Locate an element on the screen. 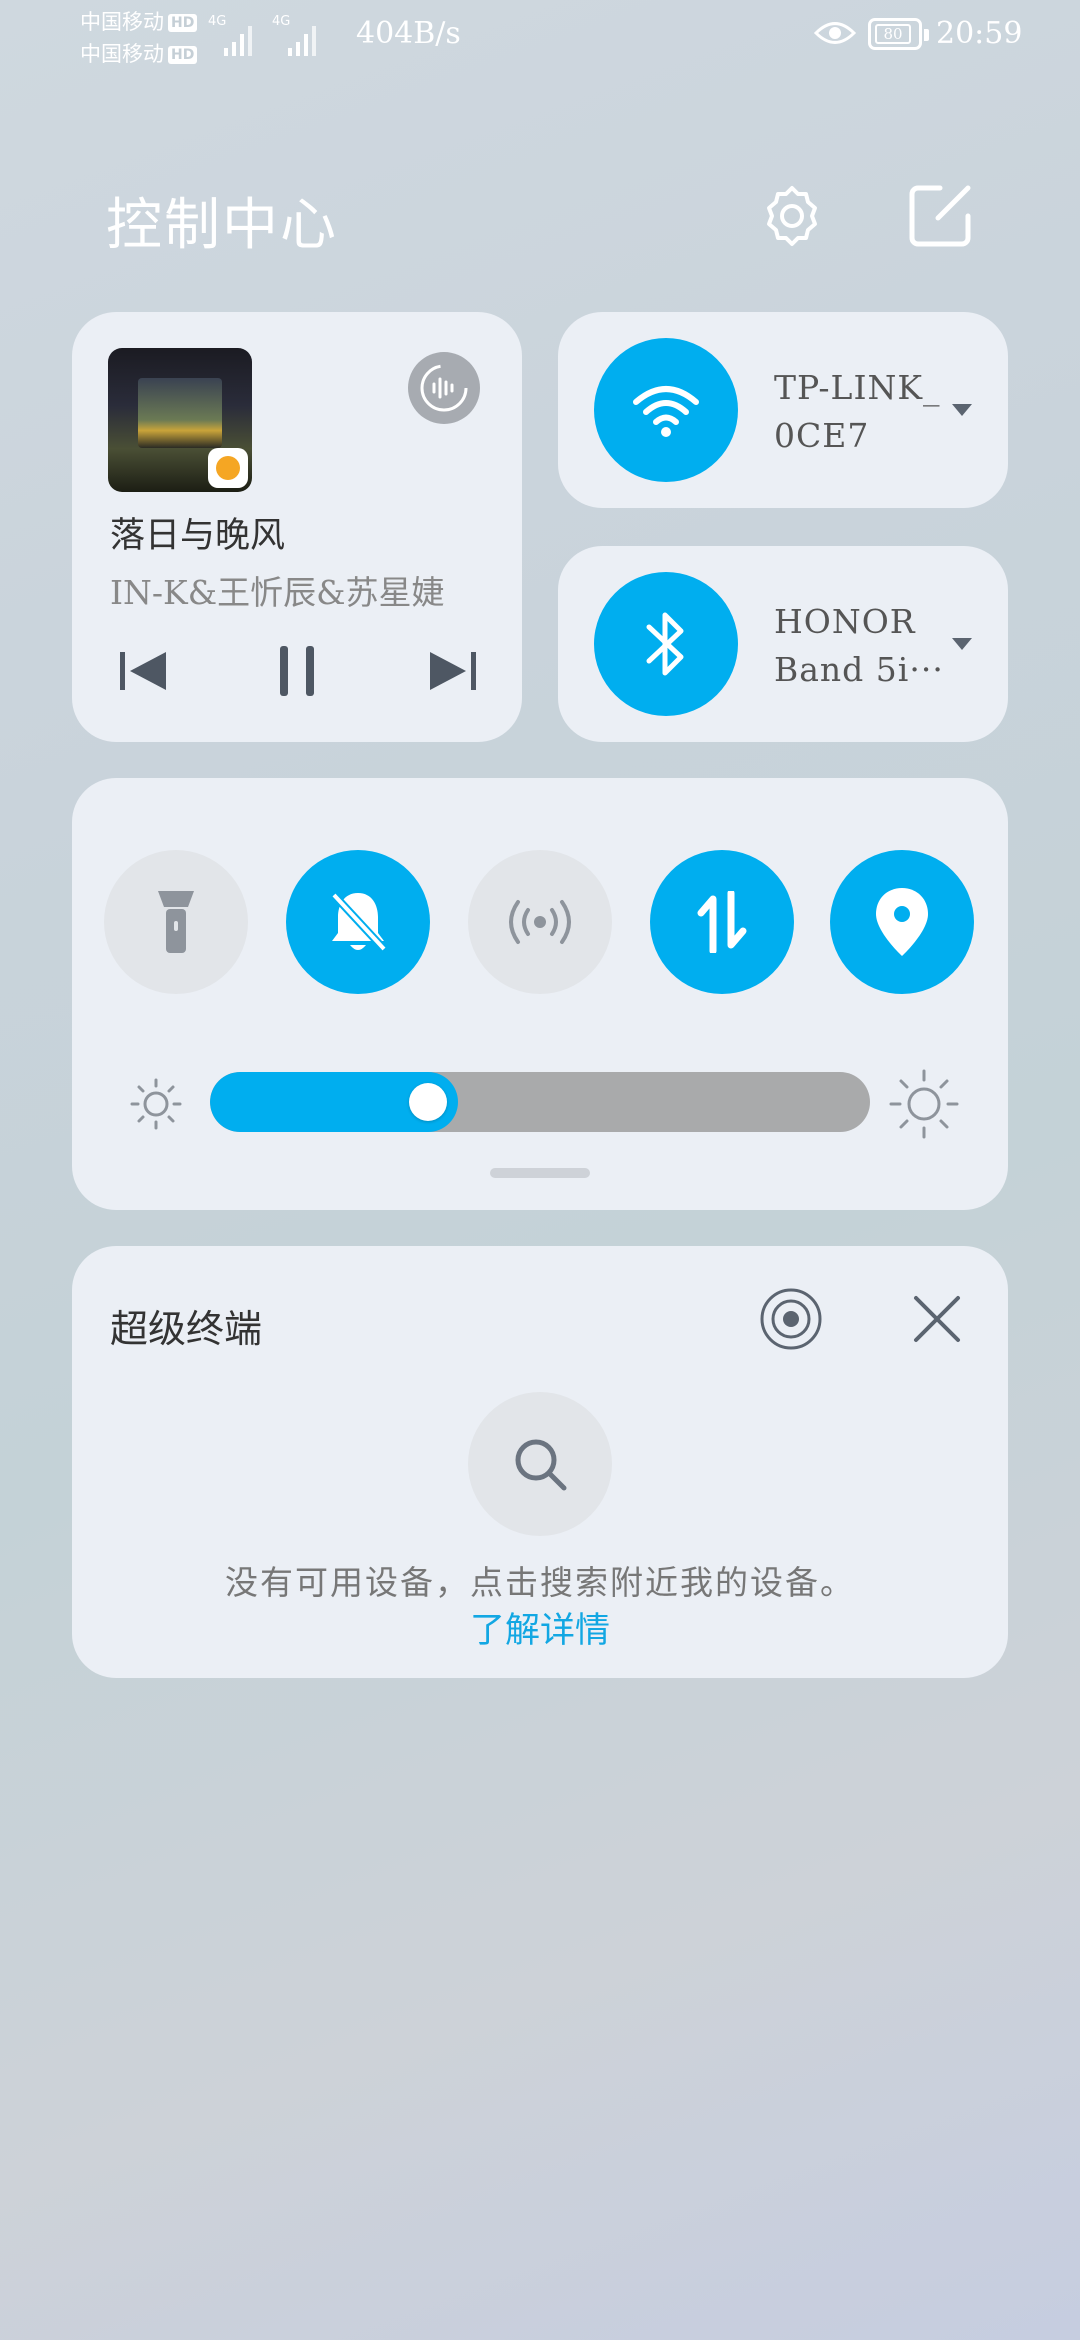 The height and width of the screenshot is (2340, 1080). hotspot-toggle is located at coordinates (540, 922).